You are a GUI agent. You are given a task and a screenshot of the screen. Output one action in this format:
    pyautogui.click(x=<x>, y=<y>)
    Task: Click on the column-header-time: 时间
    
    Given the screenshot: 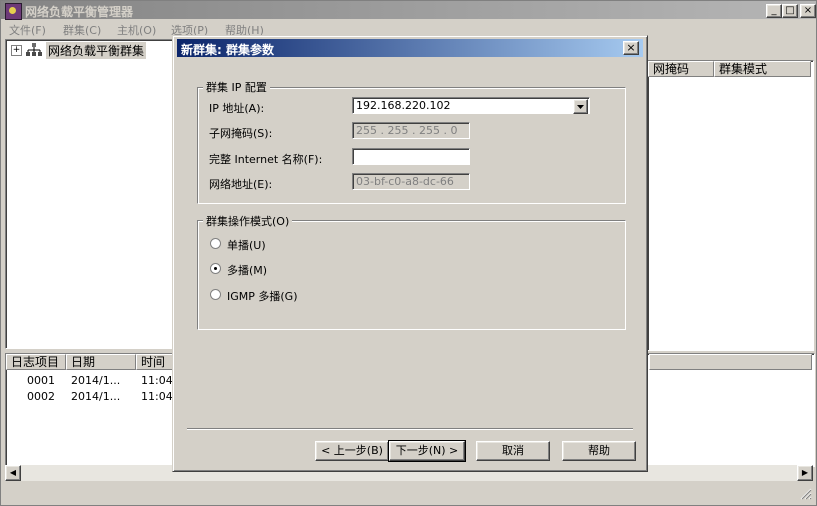 What is the action you would take?
    pyautogui.click(x=156, y=362)
    